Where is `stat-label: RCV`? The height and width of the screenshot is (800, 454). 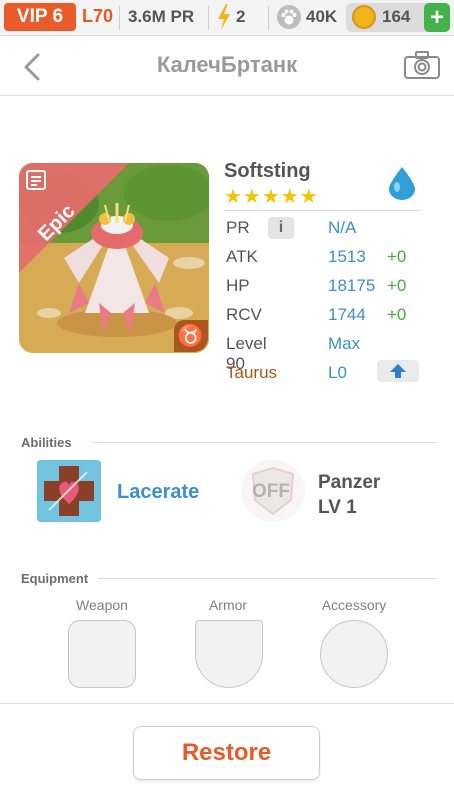 stat-label: RCV is located at coordinates (244, 314).